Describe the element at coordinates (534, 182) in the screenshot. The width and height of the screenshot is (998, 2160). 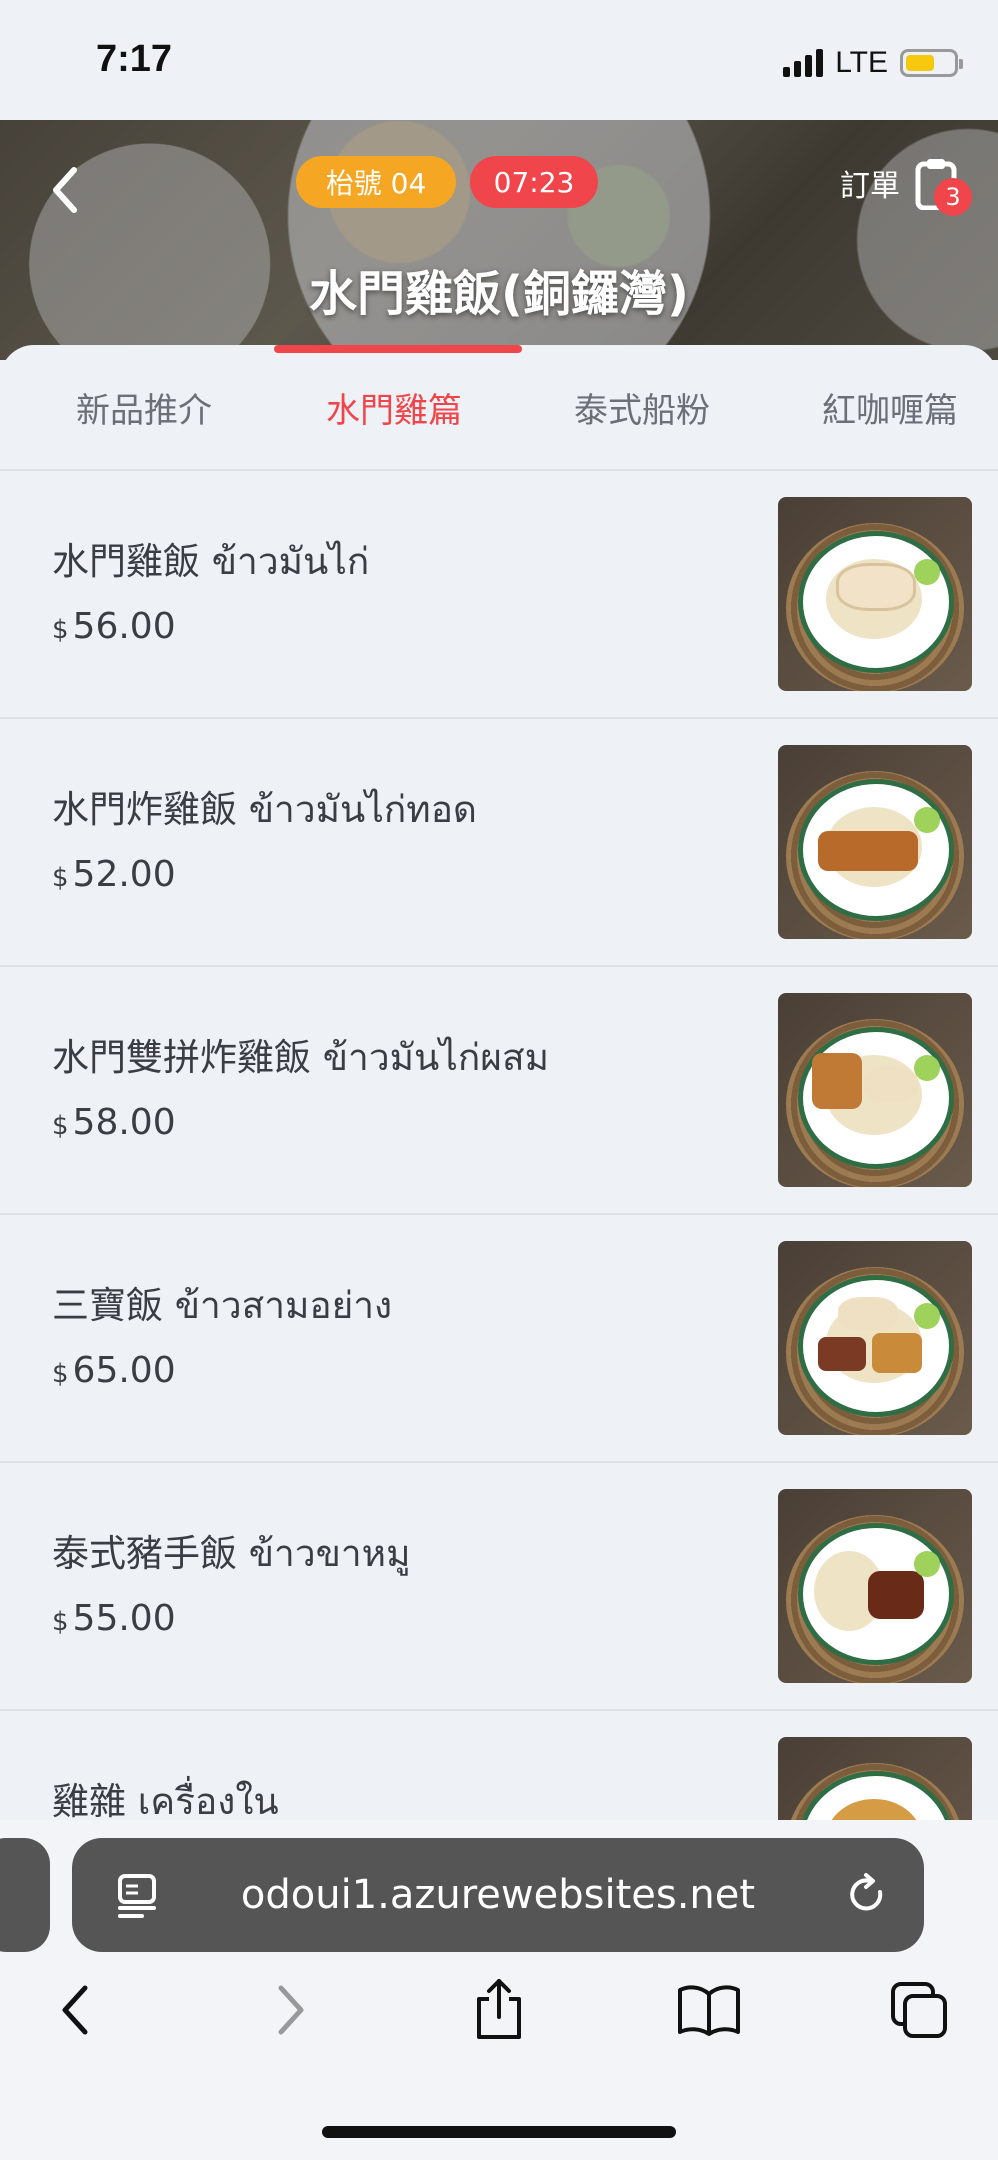
I see `timer-badge: 07:23` at that location.